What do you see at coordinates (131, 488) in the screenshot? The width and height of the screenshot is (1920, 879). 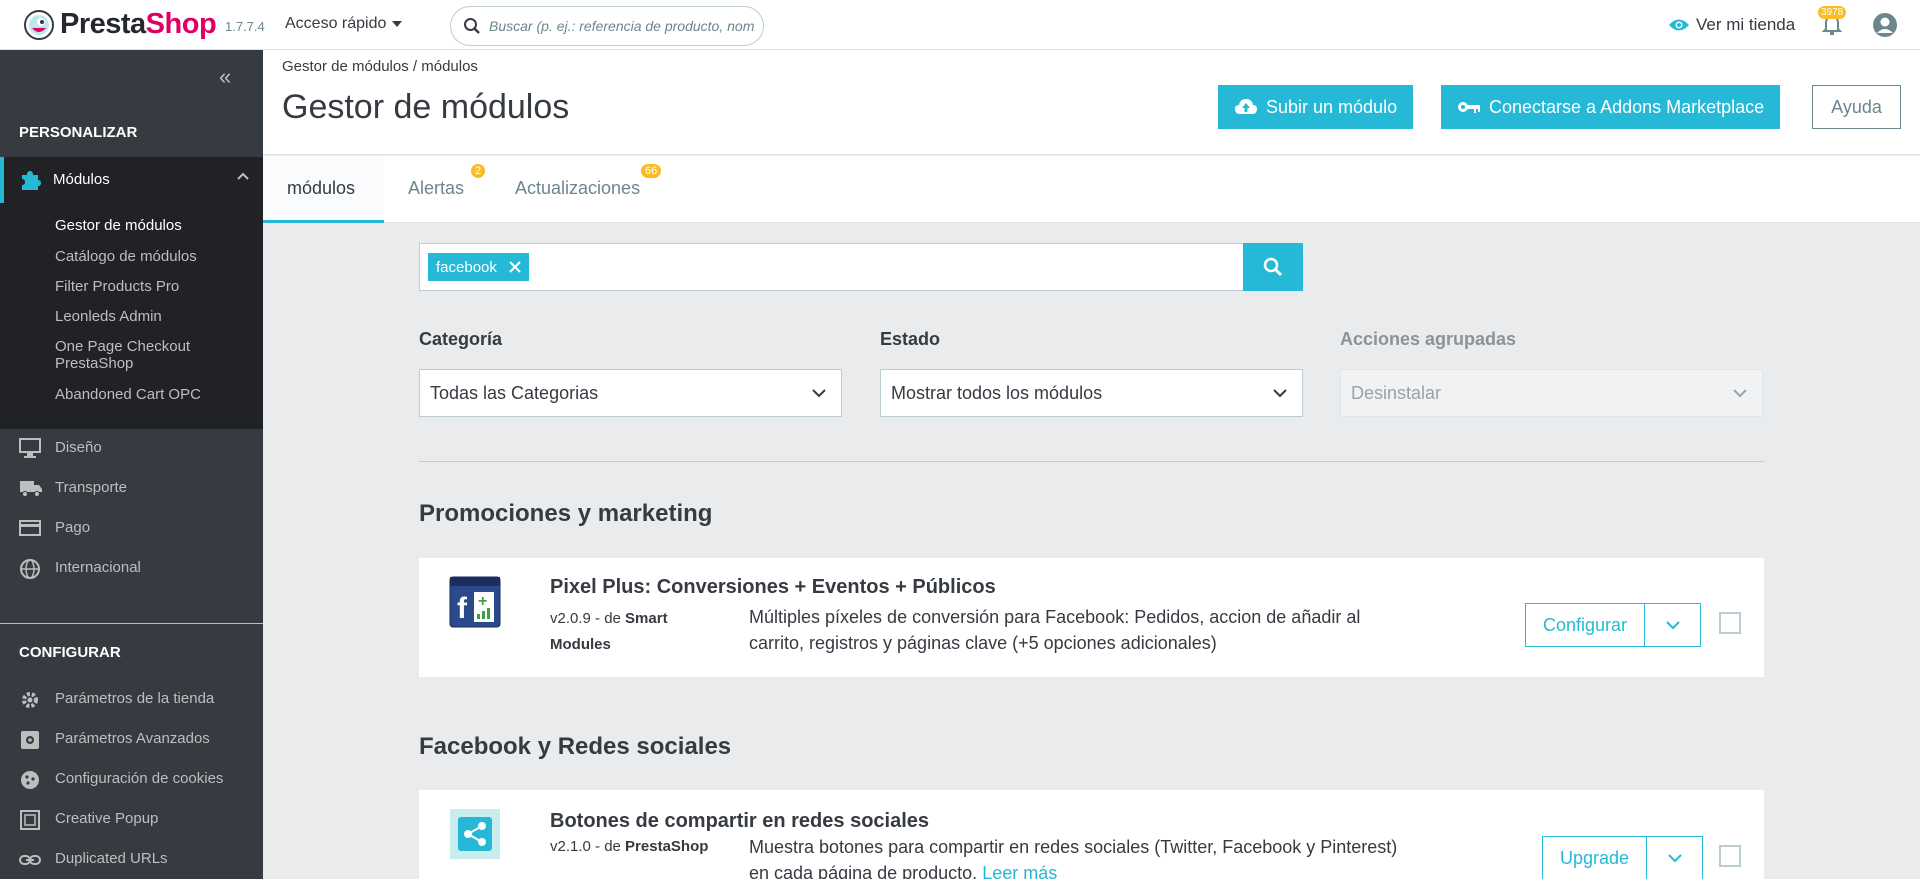 I see `sidebar-item-transporte: Transporte` at bounding box center [131, 488].